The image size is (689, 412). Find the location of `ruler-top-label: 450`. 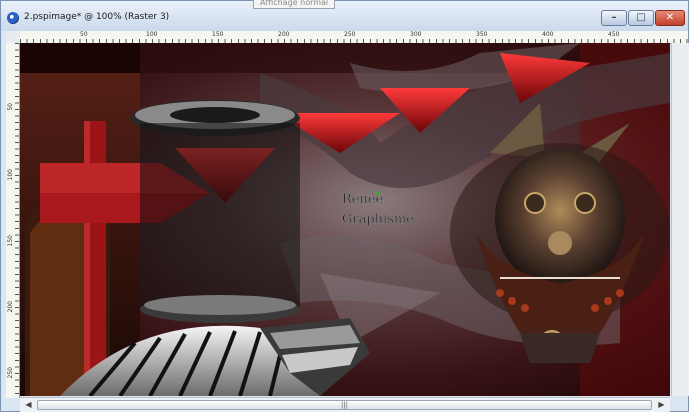

ruler-top-label: 450 is located at coordinates (614, 34).